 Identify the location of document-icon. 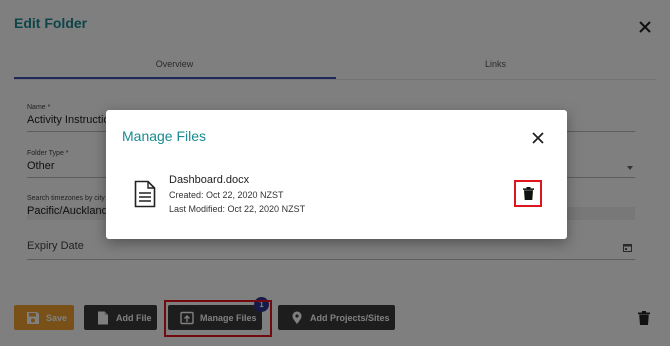
(145, 194).